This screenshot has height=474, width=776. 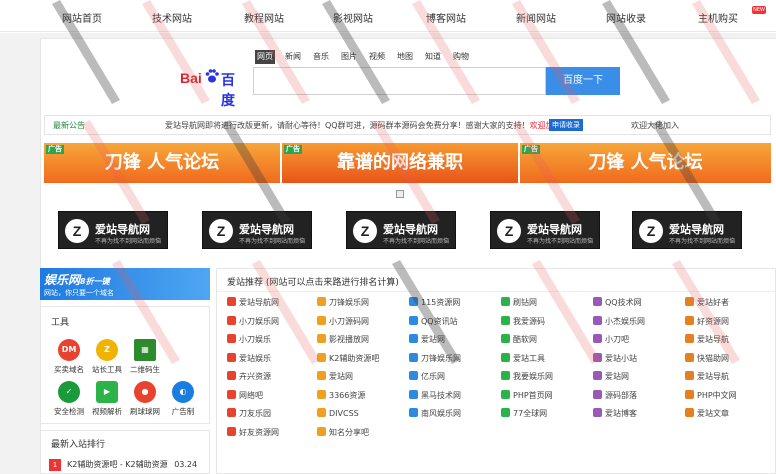 What do you see at coordinates (545, 230) in the screenshot?
I see `logo-tile-4: Z 爱站导航网 不再为找不到网站而烦恼` at bounding box center [545, 230].